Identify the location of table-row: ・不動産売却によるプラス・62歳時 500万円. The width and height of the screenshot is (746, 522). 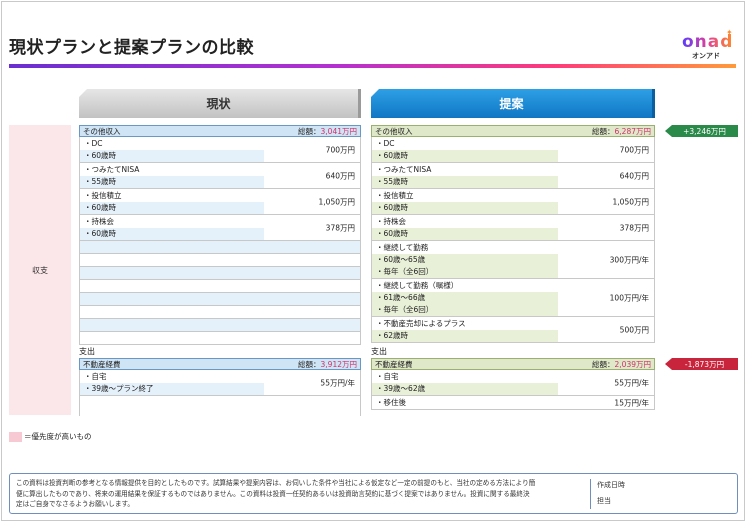
(513, 330).